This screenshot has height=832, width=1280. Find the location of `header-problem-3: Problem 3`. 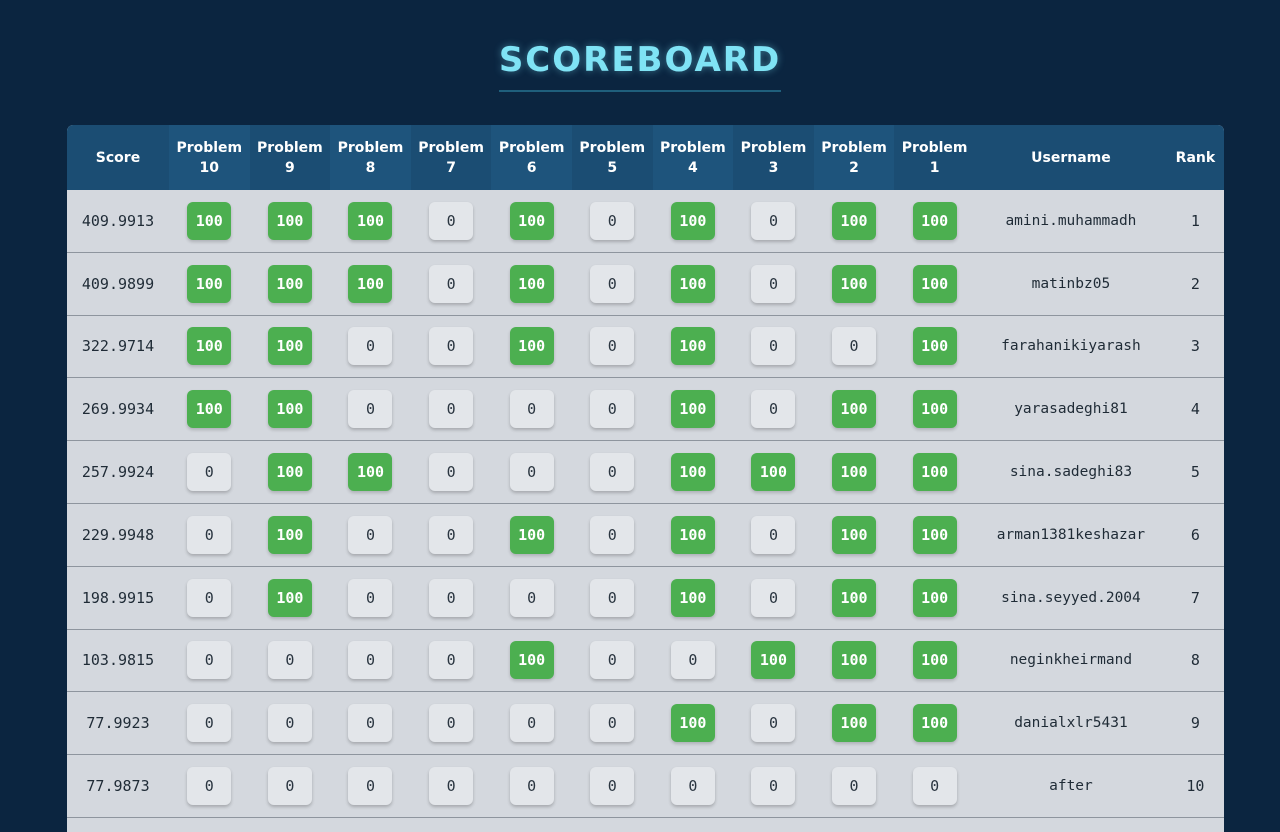

header-problem-3: Problem 3 is located at coordinates (773, 157).